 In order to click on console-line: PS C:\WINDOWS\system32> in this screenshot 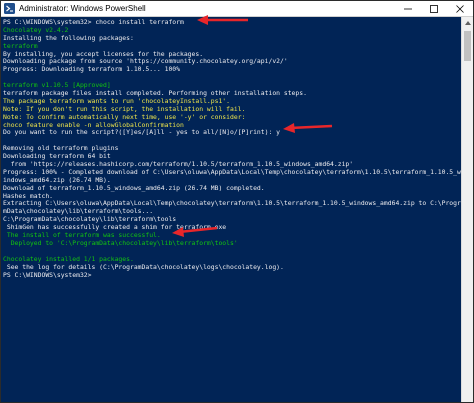, I will do `click(47, 274)`.